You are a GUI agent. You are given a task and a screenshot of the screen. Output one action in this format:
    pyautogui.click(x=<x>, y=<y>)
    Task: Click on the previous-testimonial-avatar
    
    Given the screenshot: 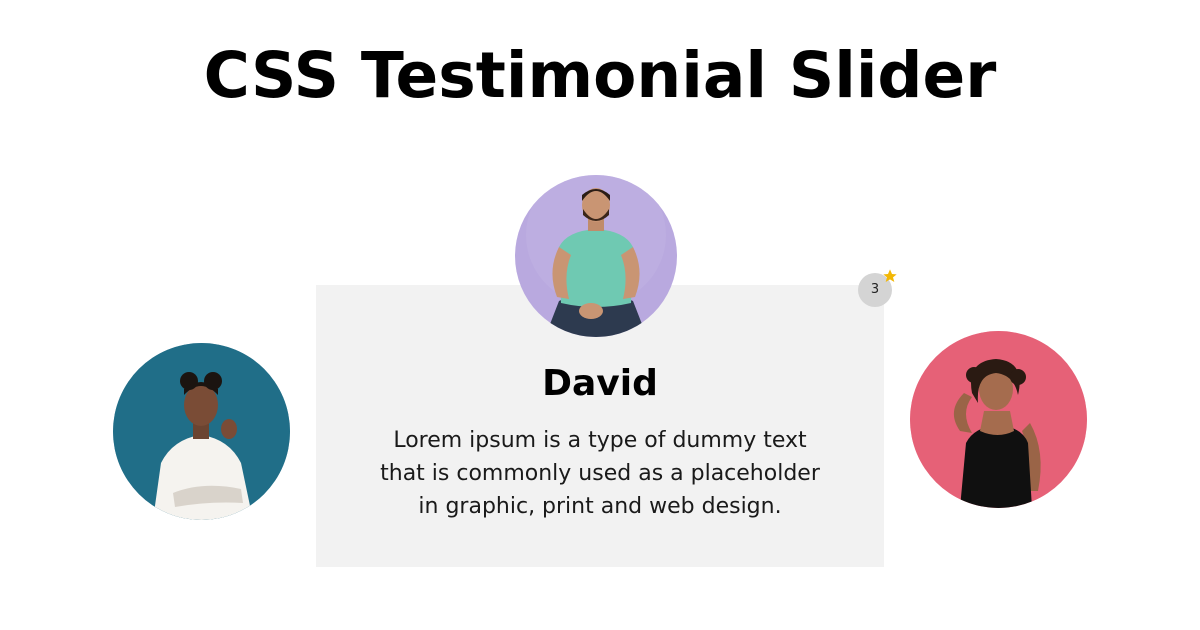 What is the action you would take?
    pyautogui.click(x=201, y=431)
    